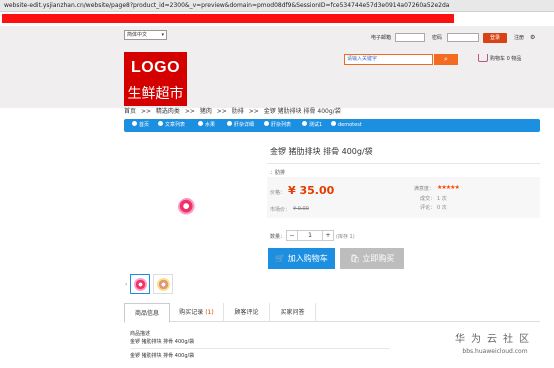  What do you see at coordinates (483, 57) in the screenshot?
I see `cart-icon` at bounding box center [483, 57].